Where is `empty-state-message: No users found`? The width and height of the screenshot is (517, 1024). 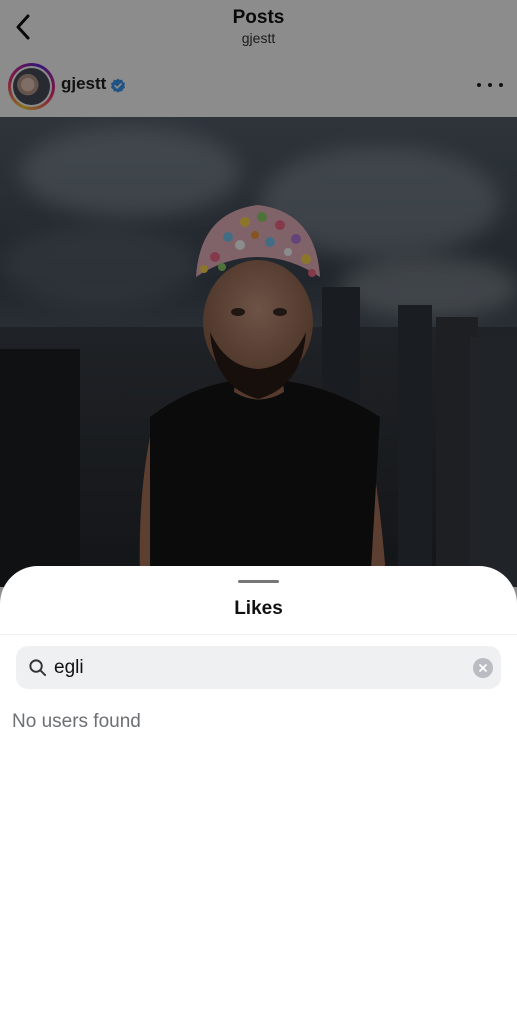
empty-state-message: No users found is located at coordinates (76, 721).